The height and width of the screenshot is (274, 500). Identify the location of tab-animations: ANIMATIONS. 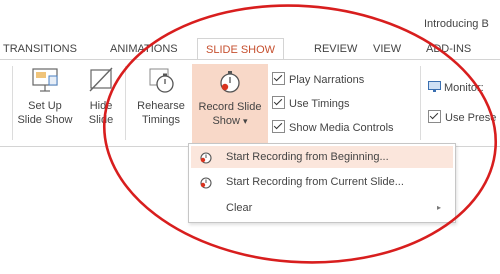
(144, 49).